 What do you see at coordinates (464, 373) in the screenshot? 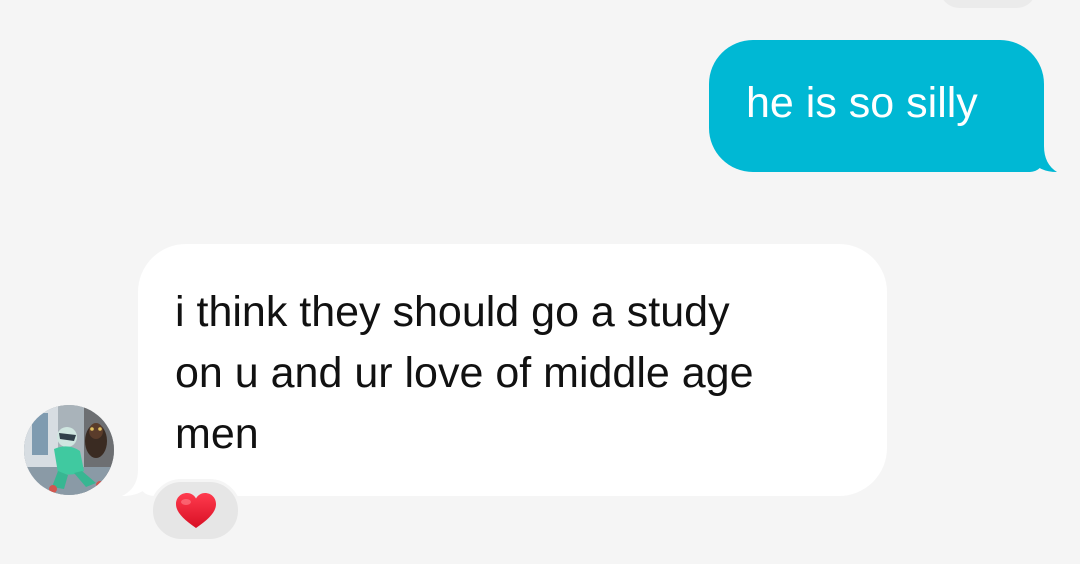
I see `incoming-message-line: on u and ur love of middle age` at bounding box center [464, 373].